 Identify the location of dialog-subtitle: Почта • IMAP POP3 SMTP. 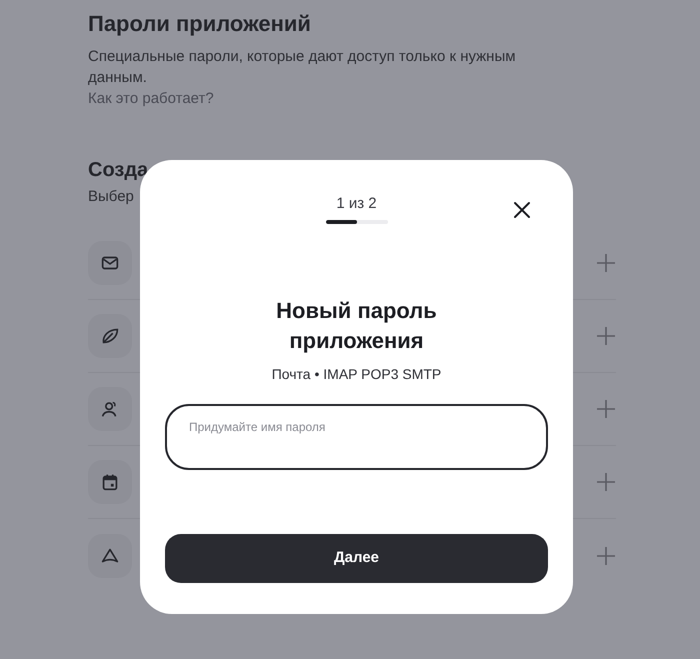
(357, 374).